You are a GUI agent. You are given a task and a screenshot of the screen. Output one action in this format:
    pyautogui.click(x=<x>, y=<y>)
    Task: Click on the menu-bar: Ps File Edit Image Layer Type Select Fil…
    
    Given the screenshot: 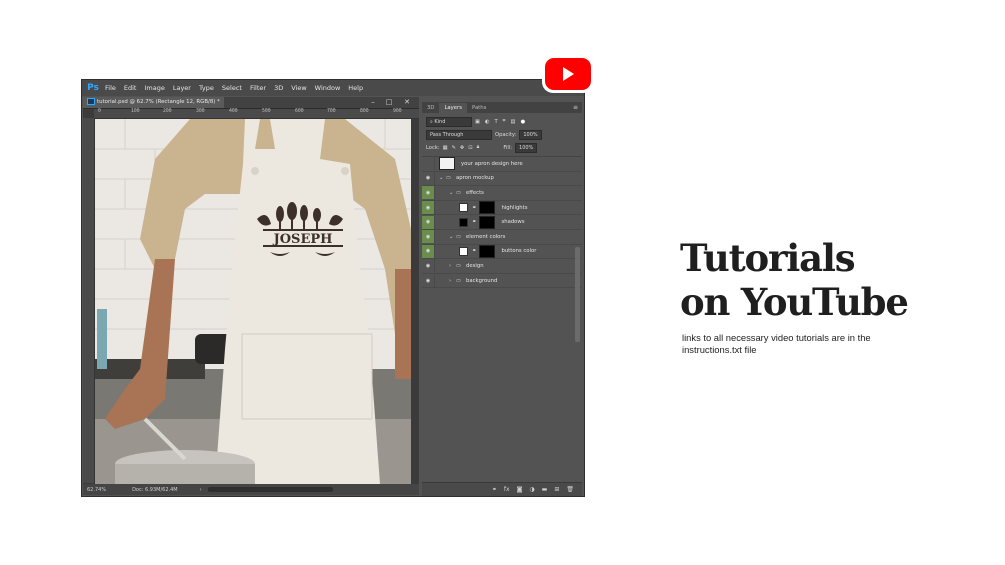 What is the action you would take?
    pyautogui.click(x=333, y=88)
    